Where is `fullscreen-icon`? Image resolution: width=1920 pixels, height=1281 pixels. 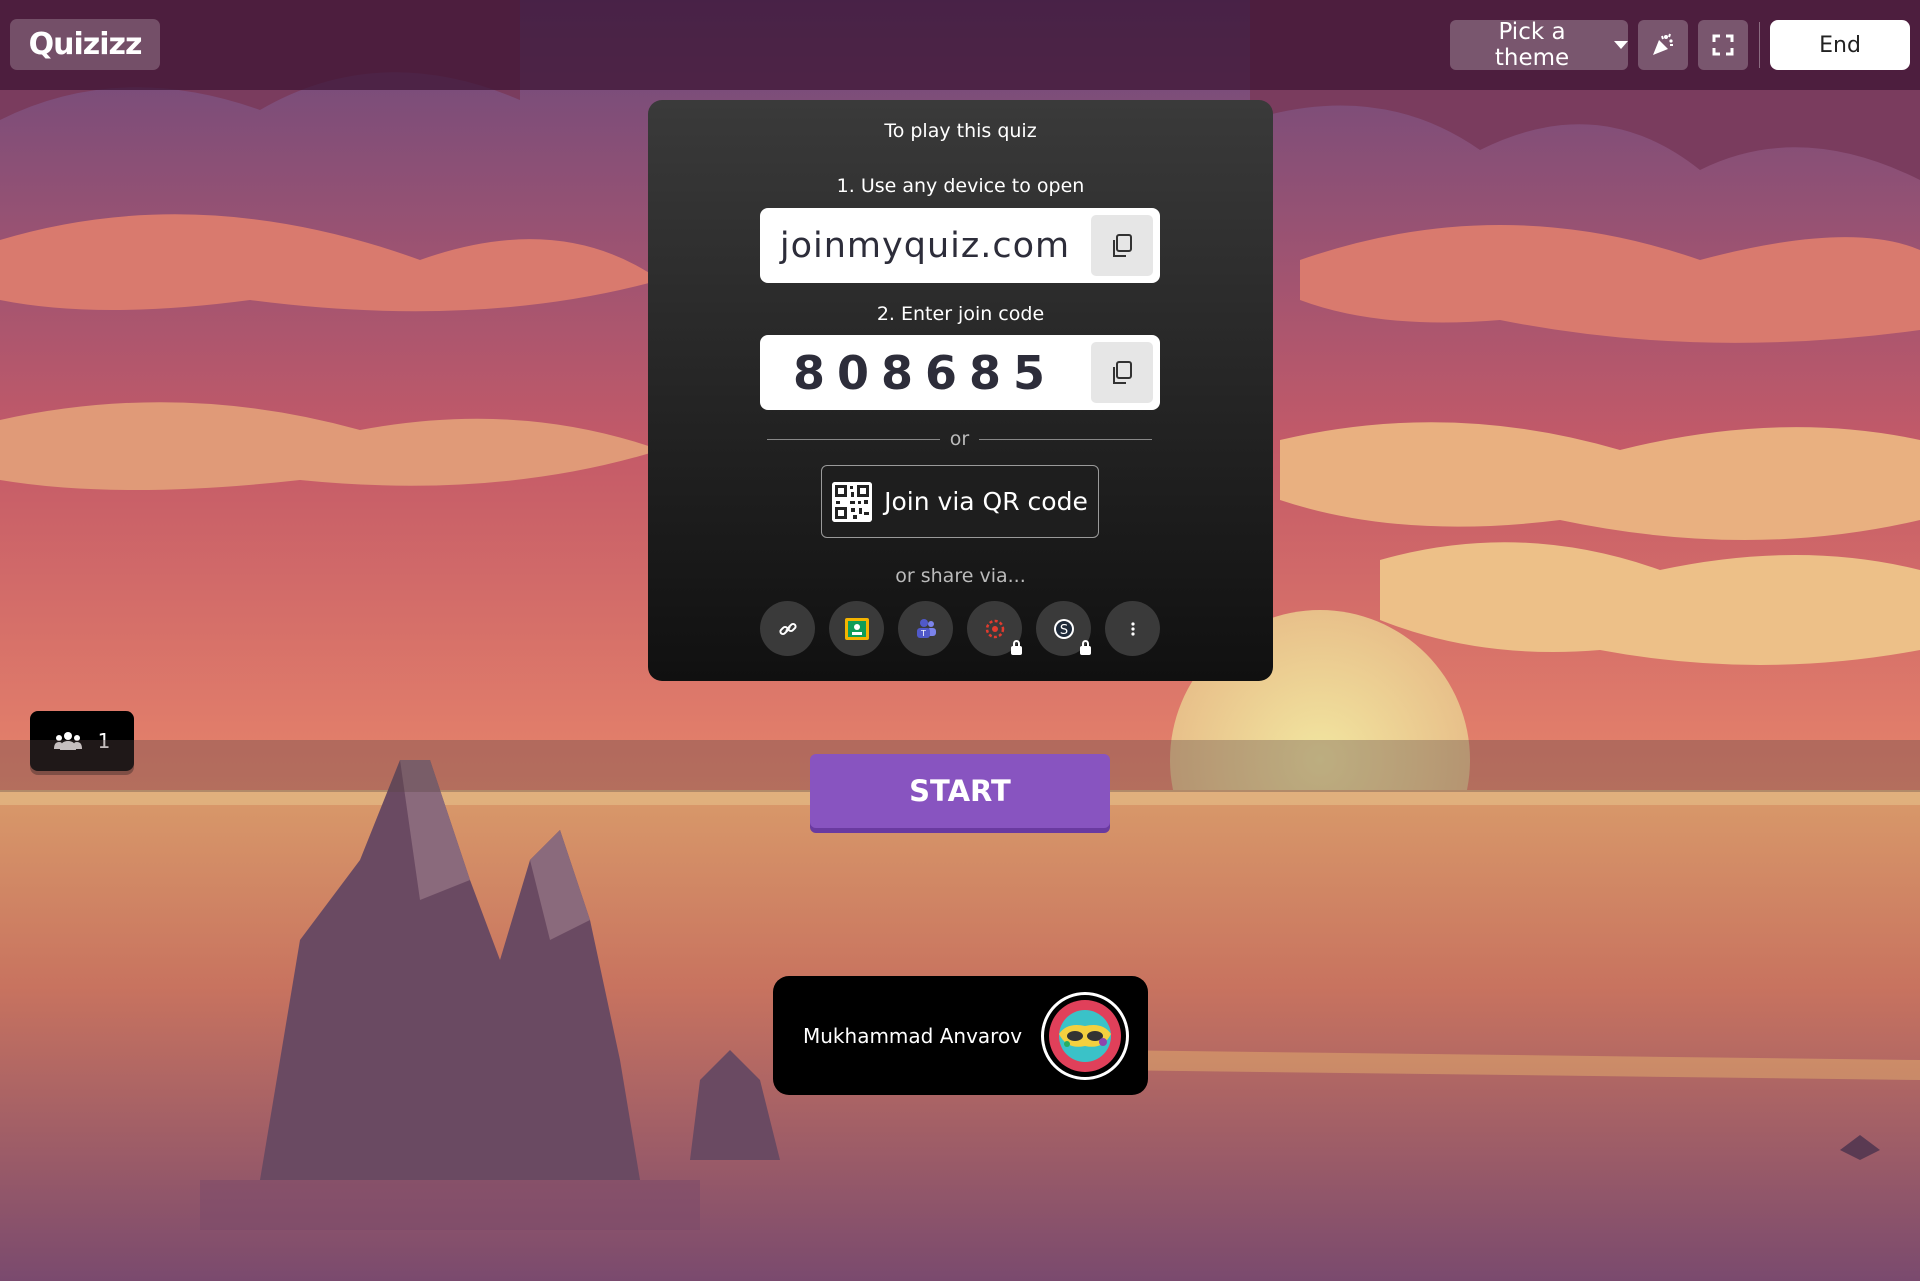 fullscreen-icon is located at coordinates (1723, 45).